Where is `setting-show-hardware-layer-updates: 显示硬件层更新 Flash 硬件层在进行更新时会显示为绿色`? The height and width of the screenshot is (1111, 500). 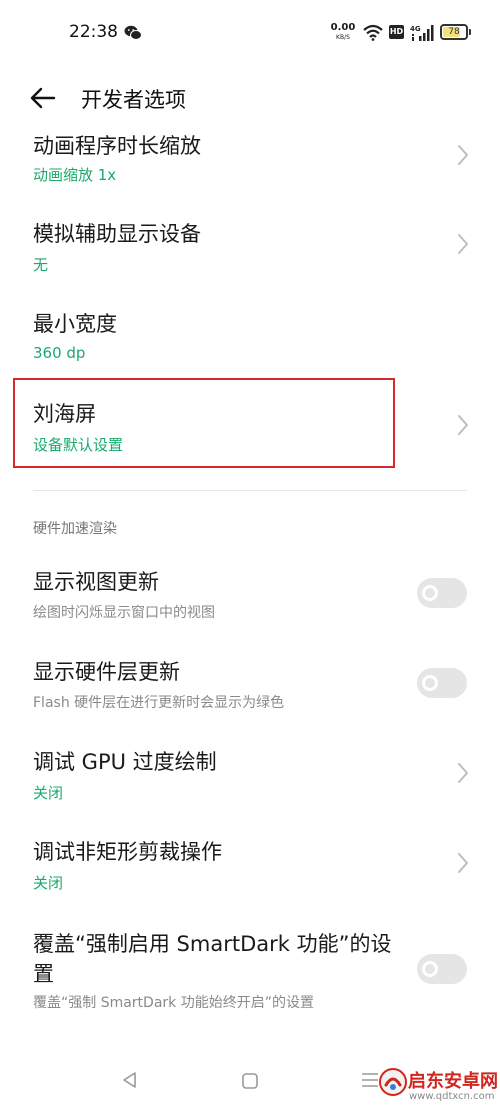
setting-show-hardware-layer-updates: 显示硬件层更新 Flash 硬件层在进行更新时会显示为绿色 is located at coordinates (250, 685).